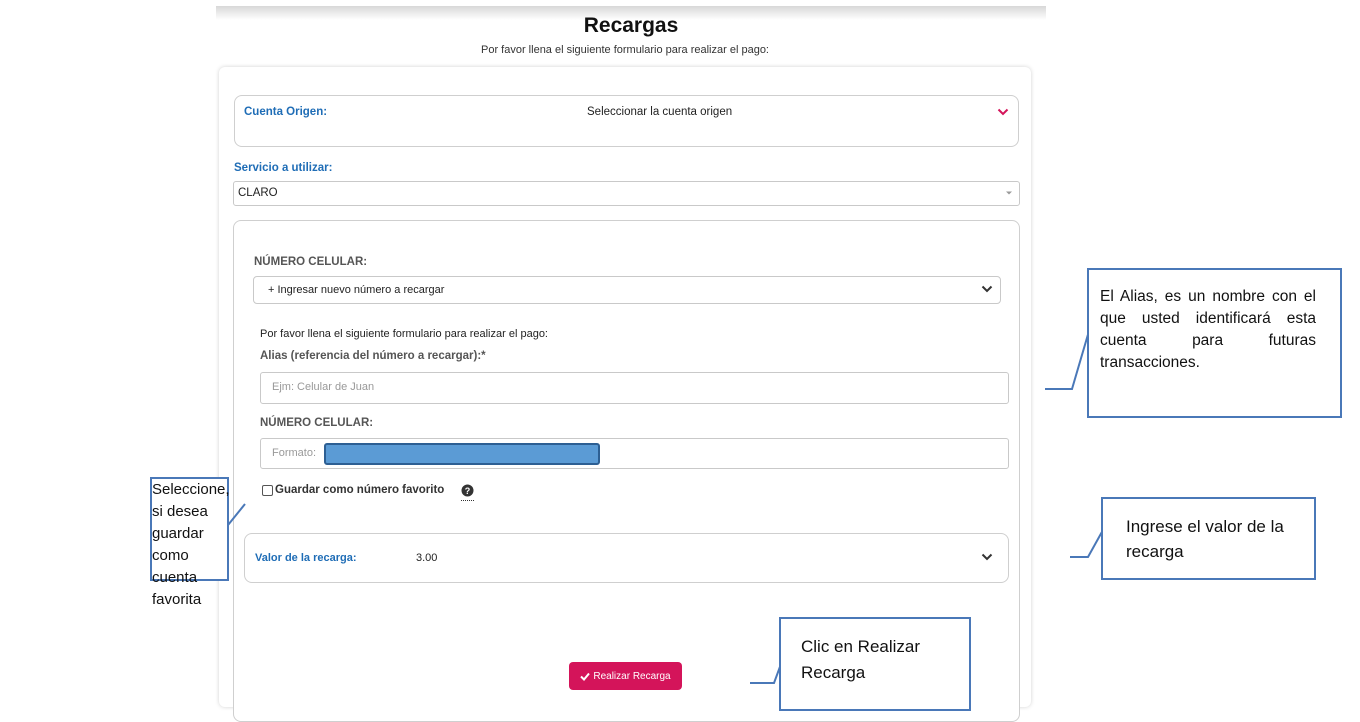 Image resolution: width=1360 pixels, height=722 pixels. What do you see at coordinates (875, 664) in the screenshot?
I see `callout-realizar: Clic en Realizar Recarga` at bounding box center [875, 664].